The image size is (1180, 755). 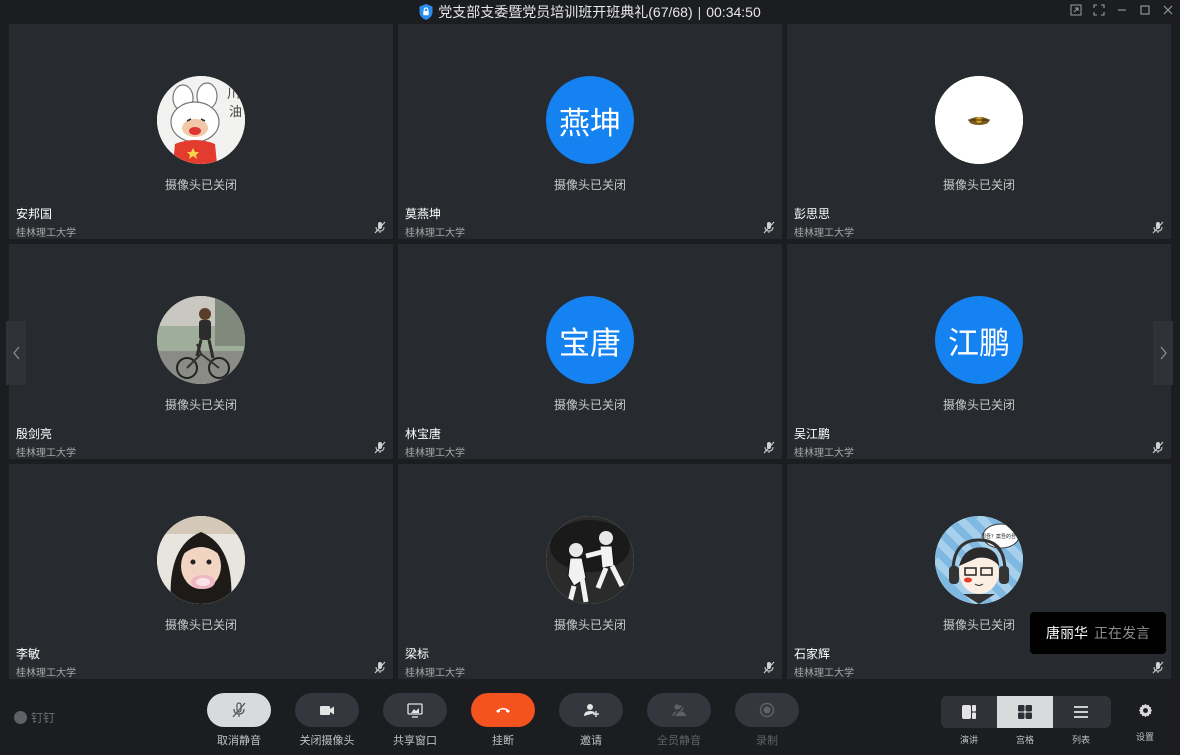 What do you see at coordinates (1145, 723) in the screenshot?
I see `settings-button: 设置` at bounding box center [1145, 723].